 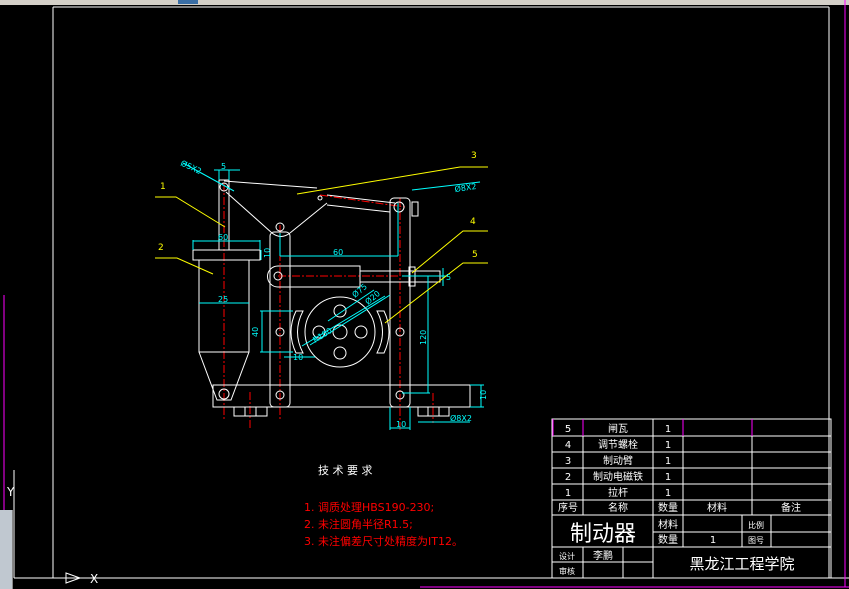 What do you see at coordinates (255, 332) in the screenshot?
I see `svg-text: 40` at bounding box center [255, 332].